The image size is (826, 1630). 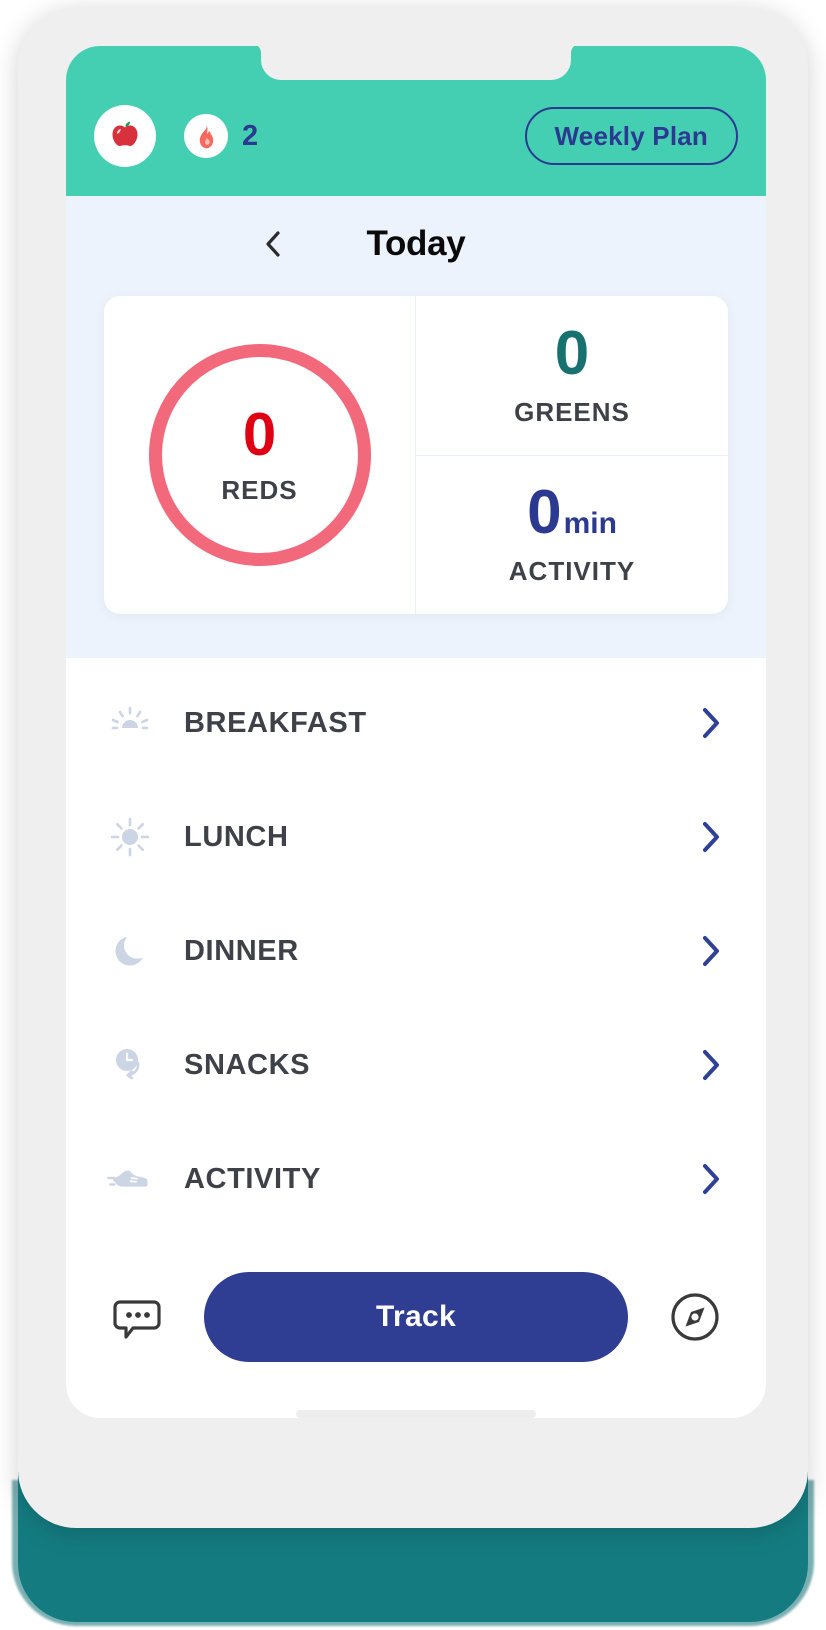 I want to click on explore-button, so click(x=695, y=1317).